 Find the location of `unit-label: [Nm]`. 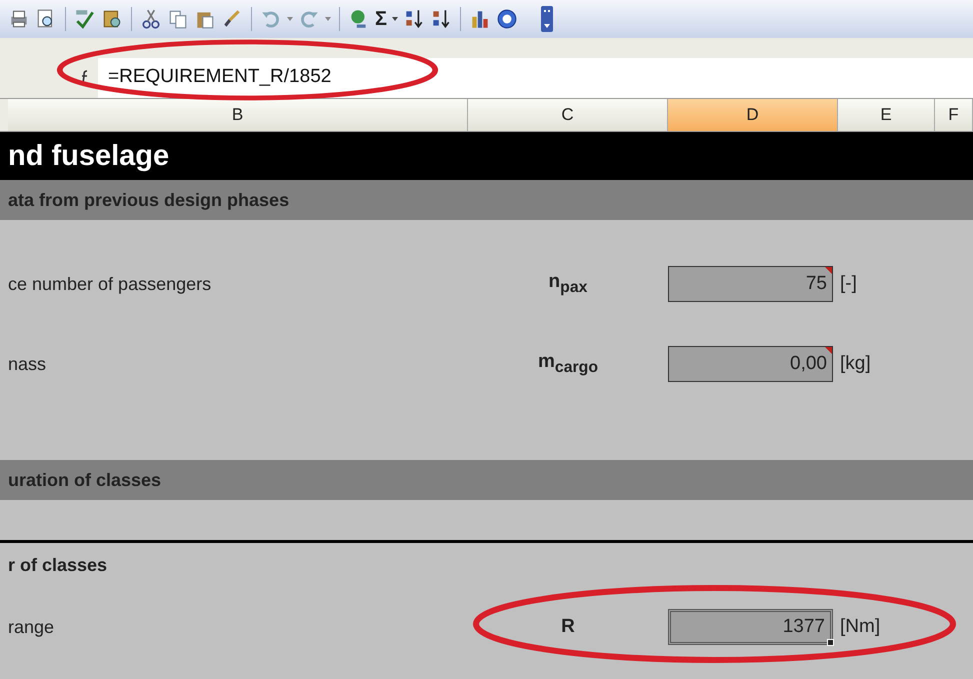

unit-label: [Nm] is located at coordinates (860, 626).